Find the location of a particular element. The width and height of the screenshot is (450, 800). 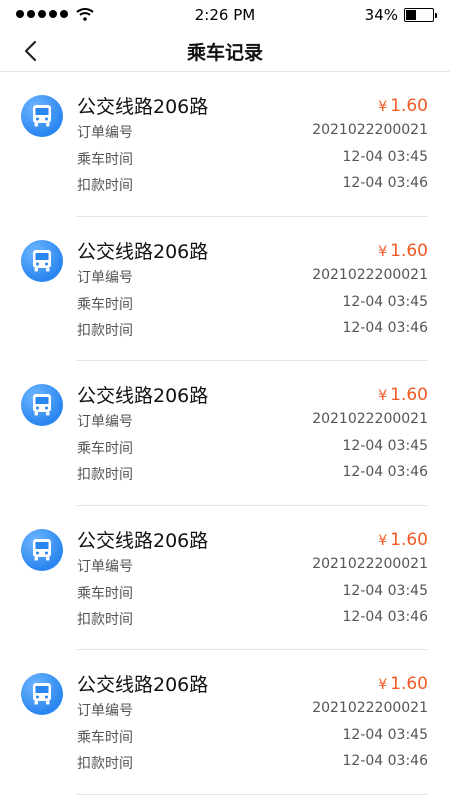

page-title: 乘车记录 is located at coordinates (224, 53).